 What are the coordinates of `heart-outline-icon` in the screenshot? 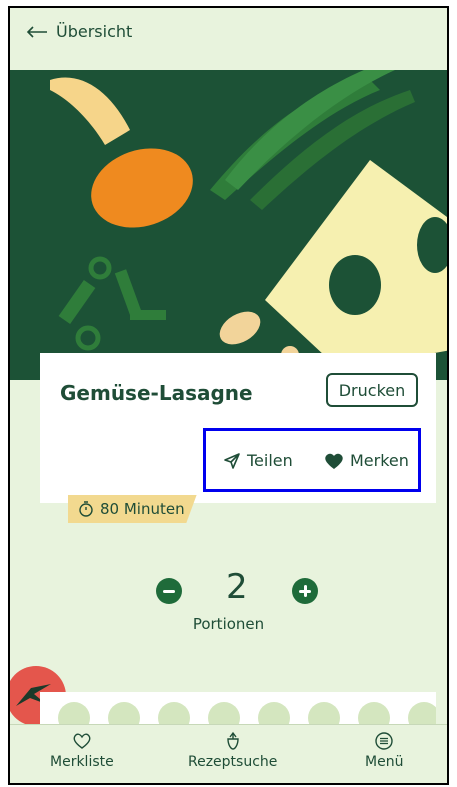 It's located at (82, 741).